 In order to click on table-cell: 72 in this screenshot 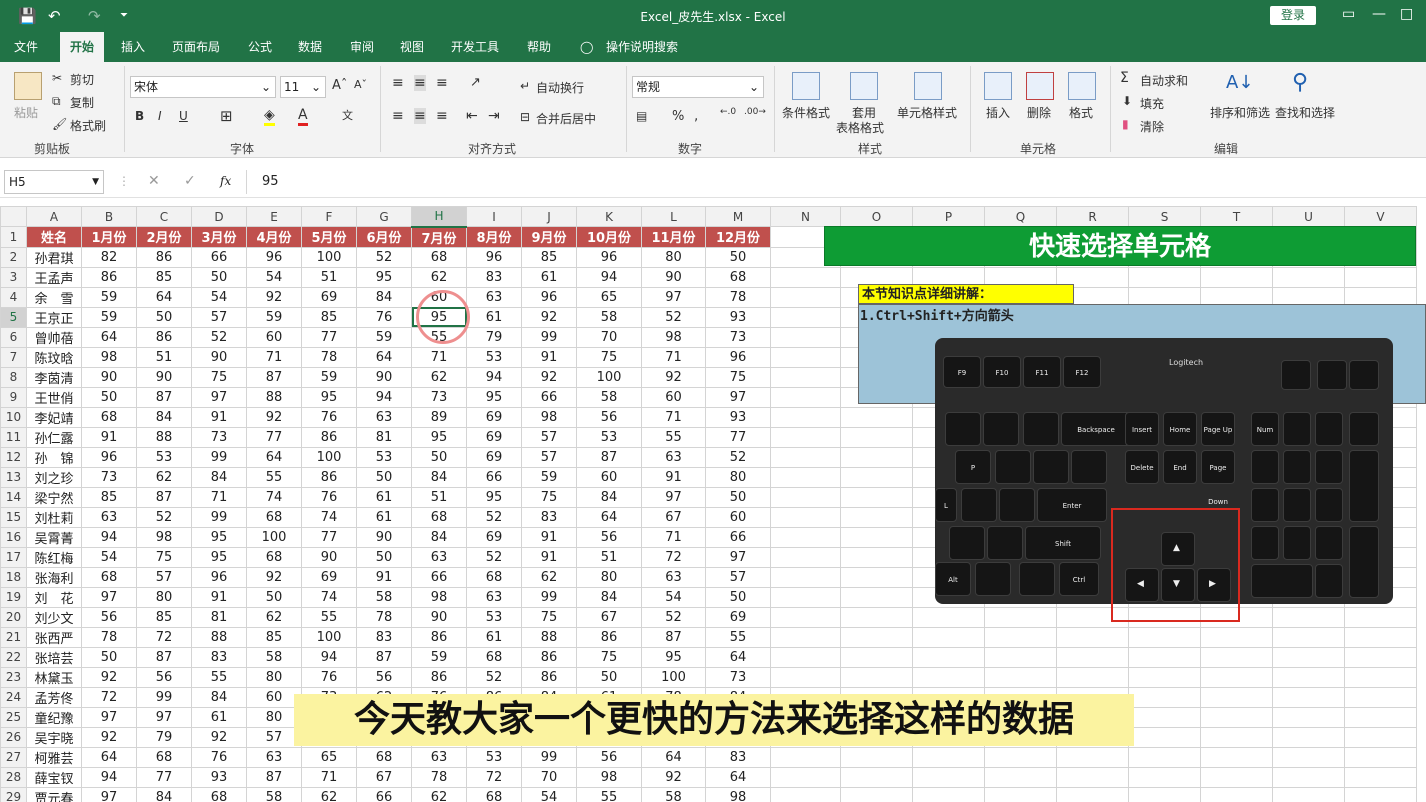, I will do `click(164, 637)`.